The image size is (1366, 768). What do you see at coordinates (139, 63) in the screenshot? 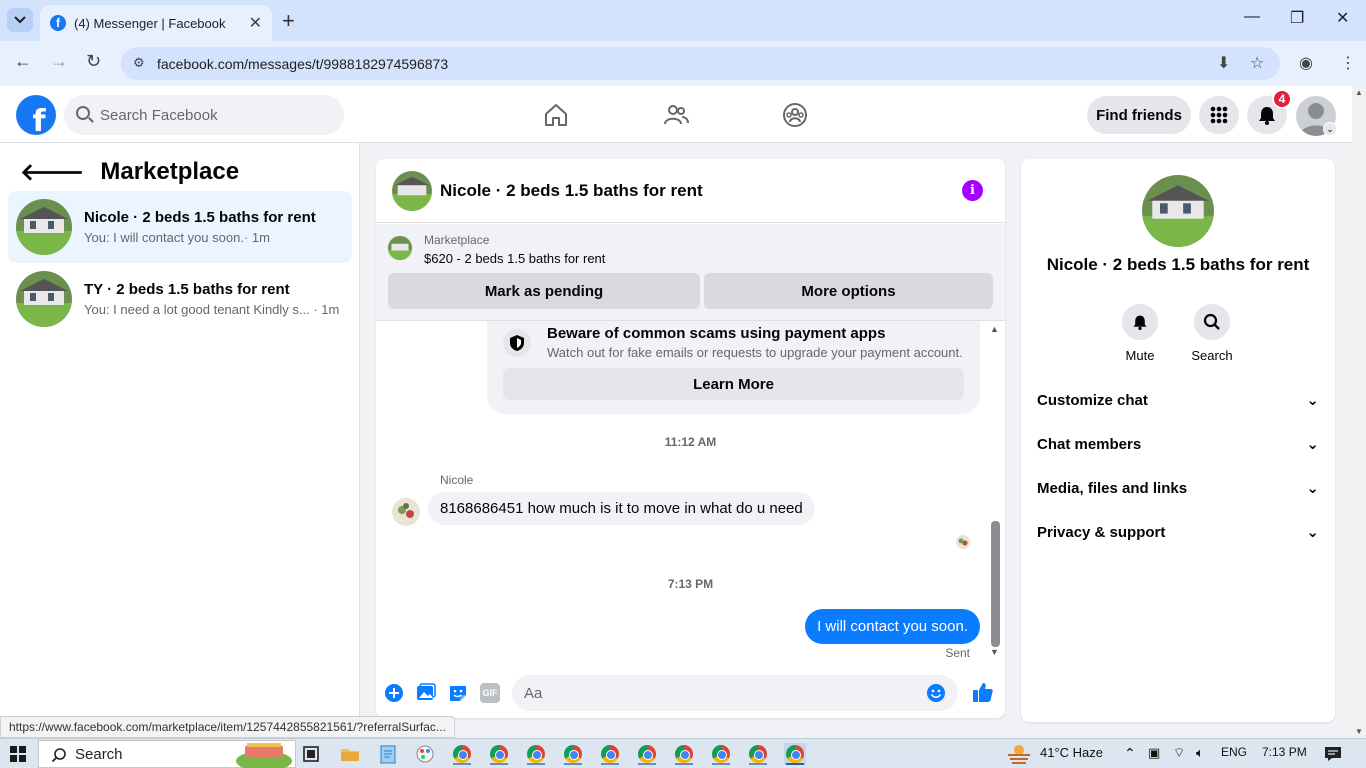
I see `site-info-icon: ⚙` at bounding box center [139, 63].